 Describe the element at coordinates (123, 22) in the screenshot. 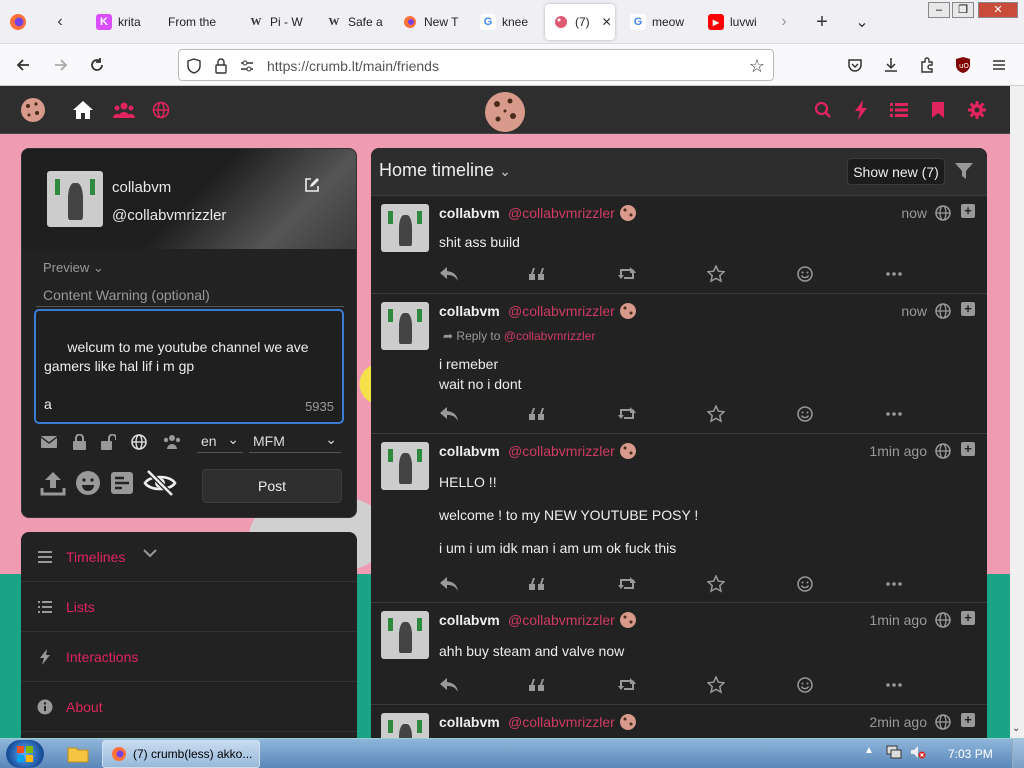

I see `browser-tab: K krita` at that location.